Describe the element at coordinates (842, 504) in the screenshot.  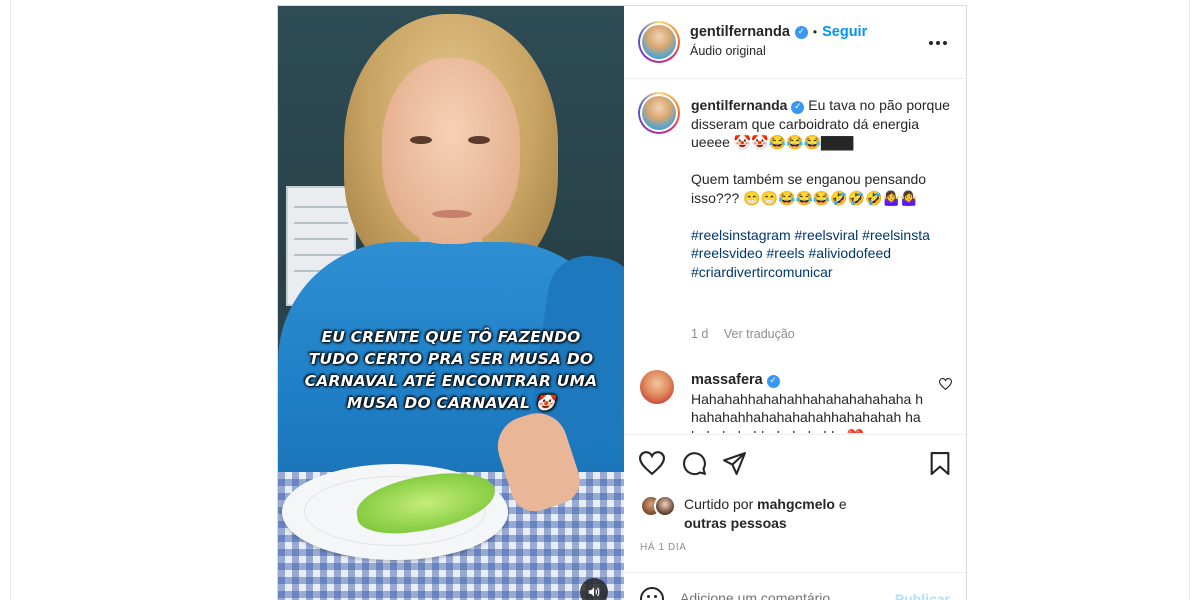
I see `likes-connector: e` at that location.